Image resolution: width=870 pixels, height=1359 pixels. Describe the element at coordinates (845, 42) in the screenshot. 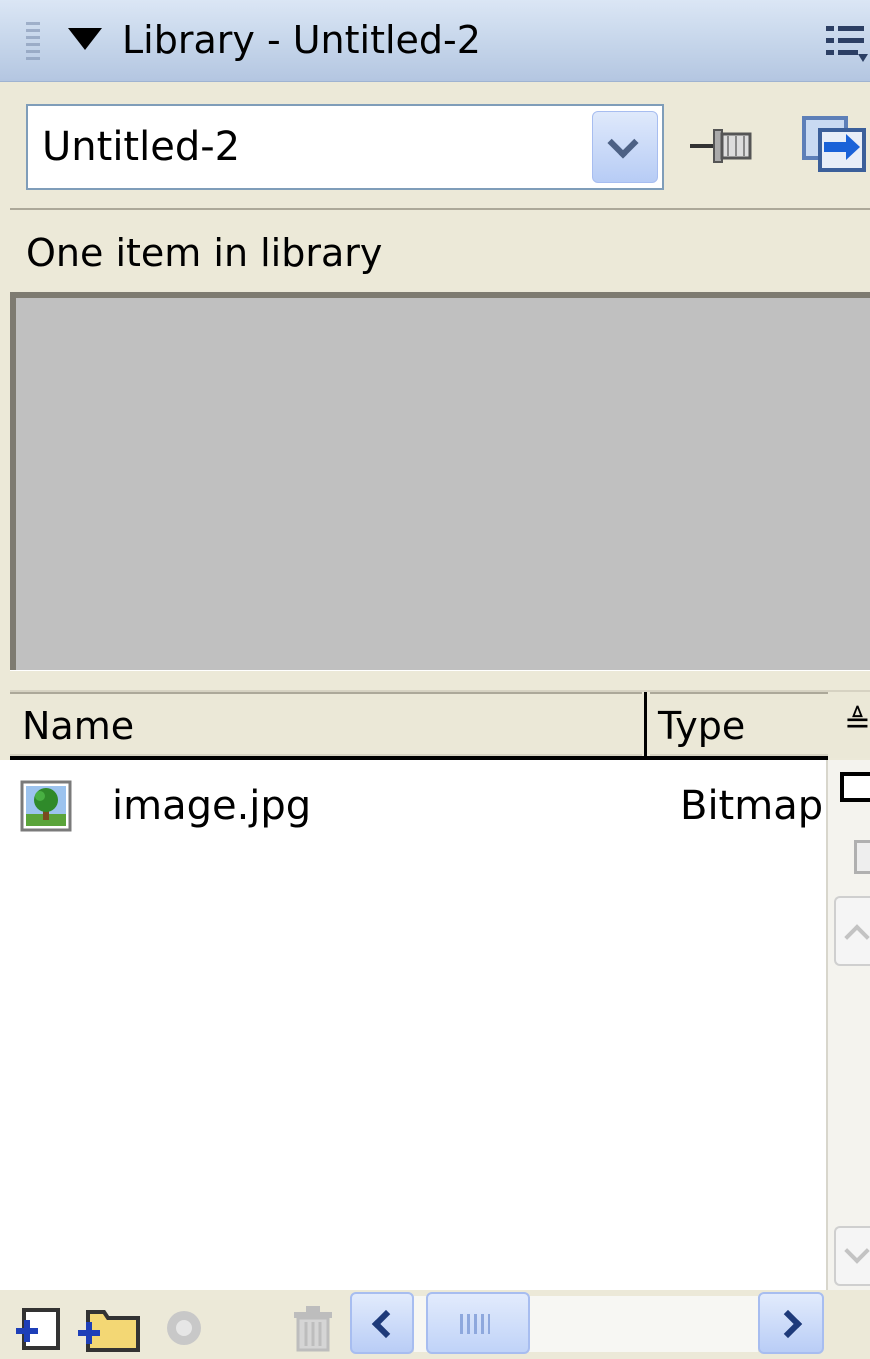

I see `options-menu-icon` at that location.